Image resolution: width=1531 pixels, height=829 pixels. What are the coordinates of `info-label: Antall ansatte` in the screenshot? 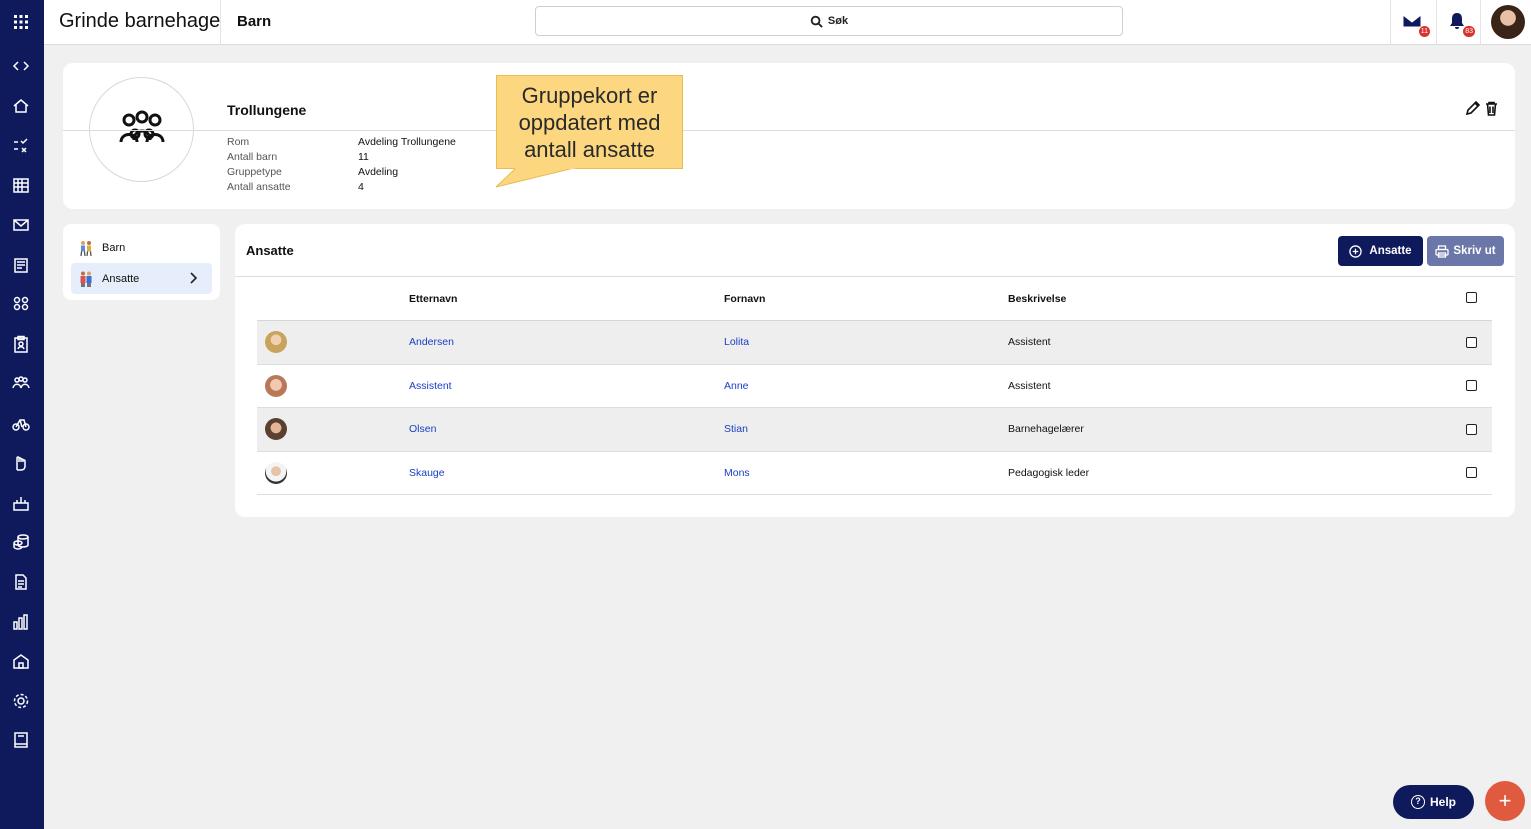 It's located at (259, 187).